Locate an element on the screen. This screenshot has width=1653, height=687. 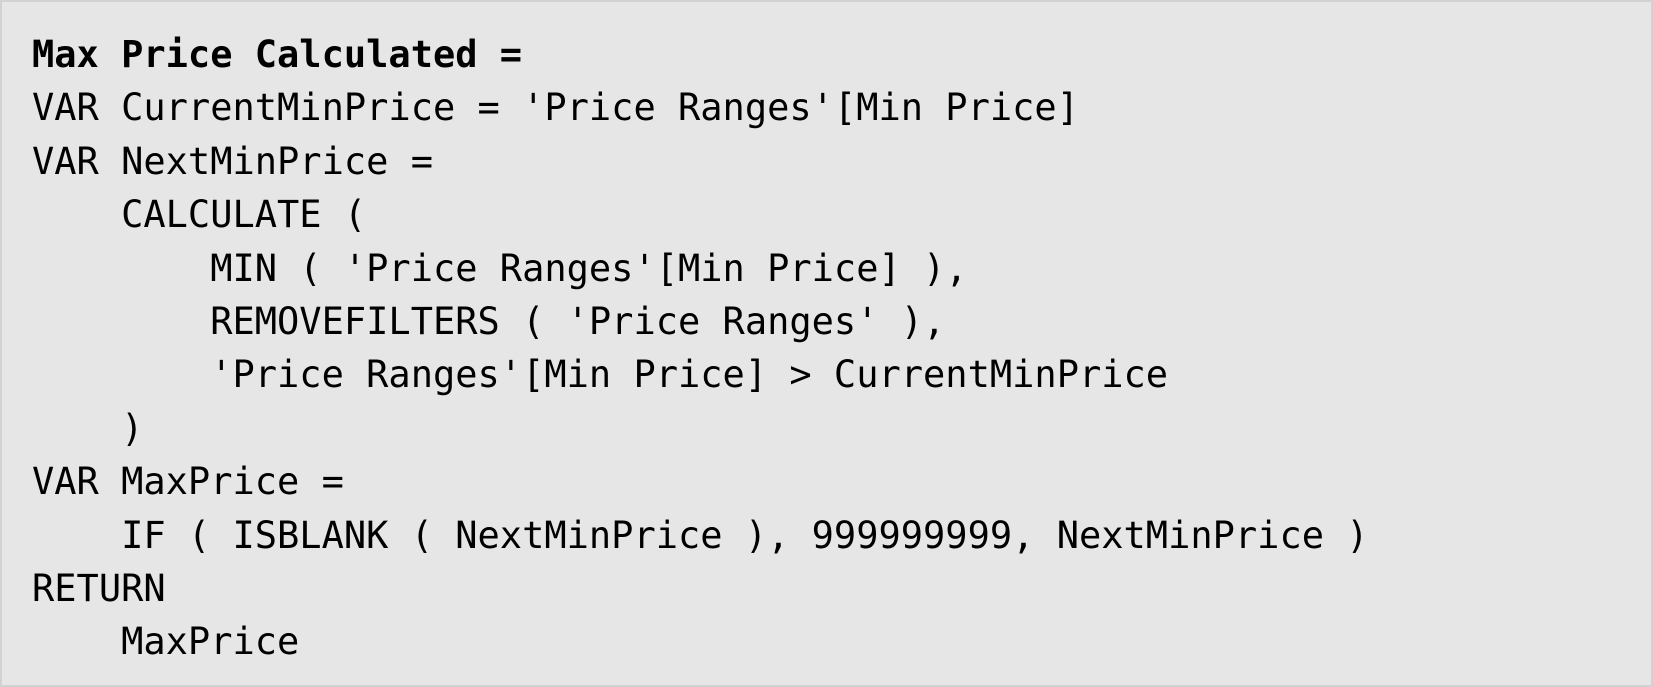
code-line: VAR NextMinPrice = is located at coordinates (232, 161).